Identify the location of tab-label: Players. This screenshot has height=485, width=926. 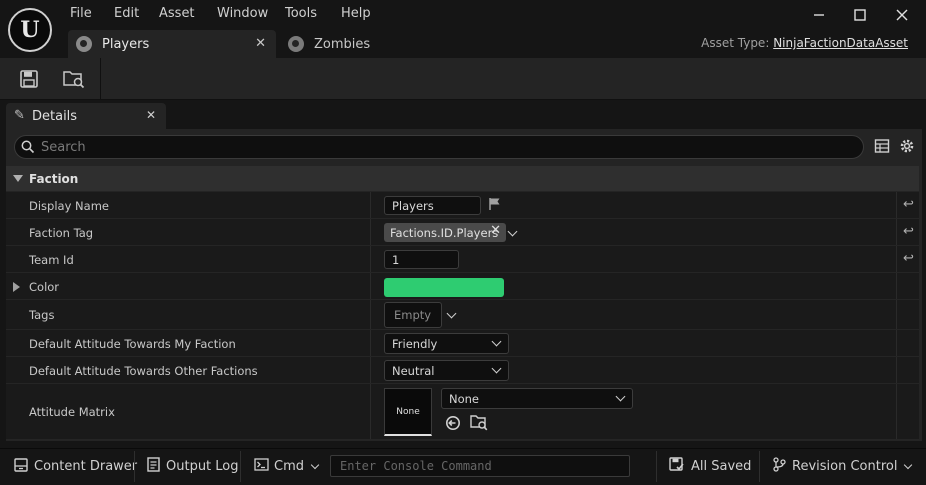
(126, 44).